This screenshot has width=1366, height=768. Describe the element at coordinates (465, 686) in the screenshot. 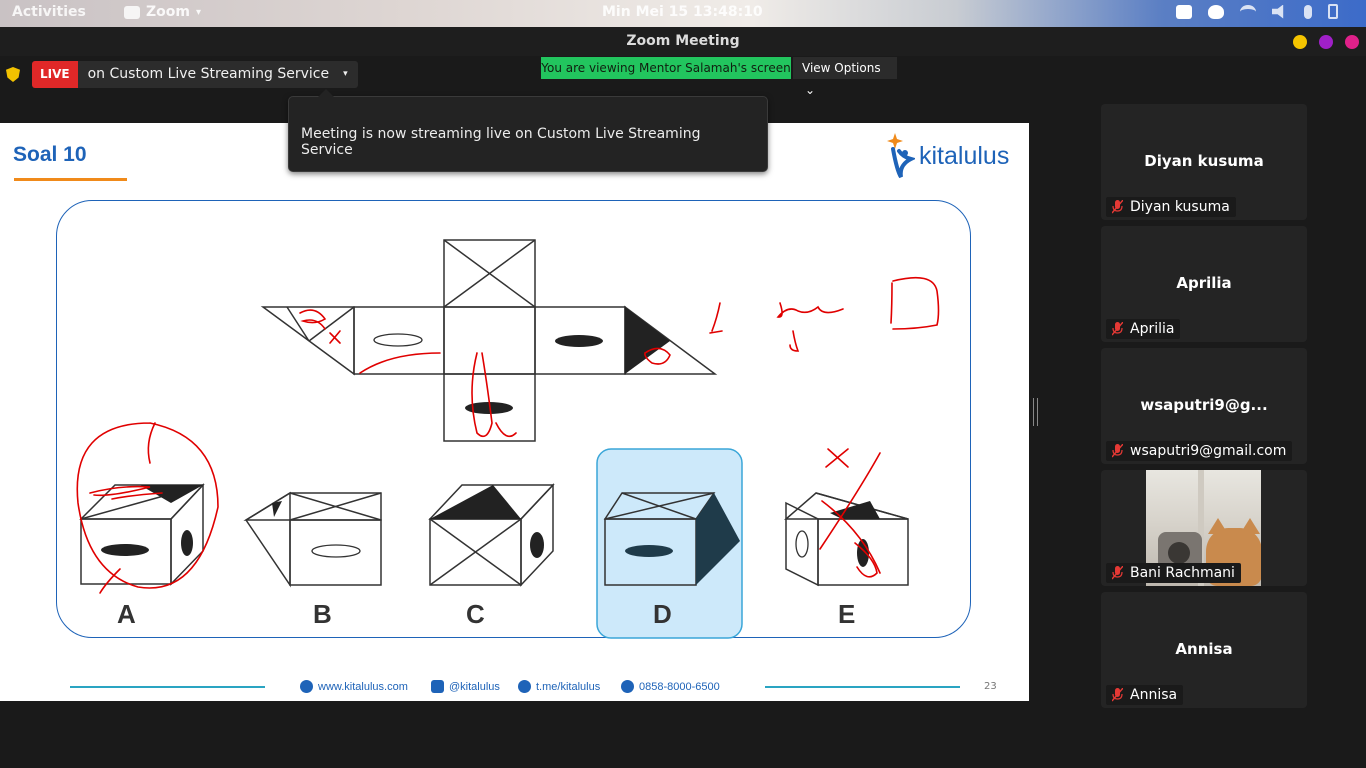

I see `footer-instagram: @kitalulus` at that location.